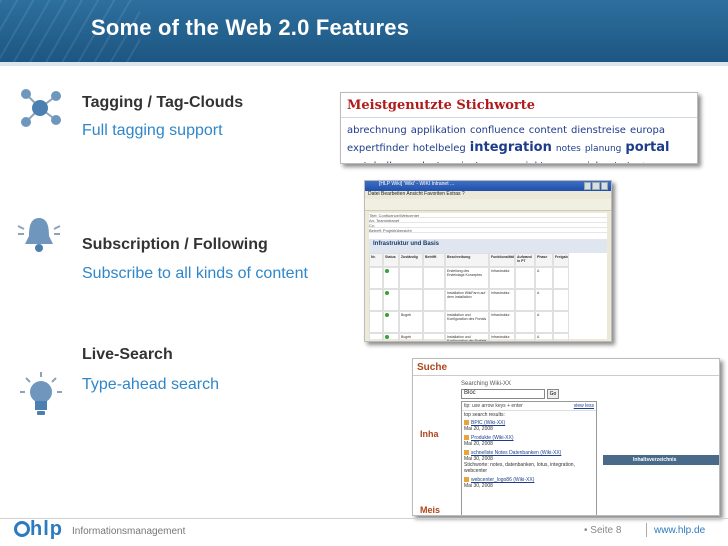  I want to click on section-heading-live-search: Live-Search, so click(127, 354).